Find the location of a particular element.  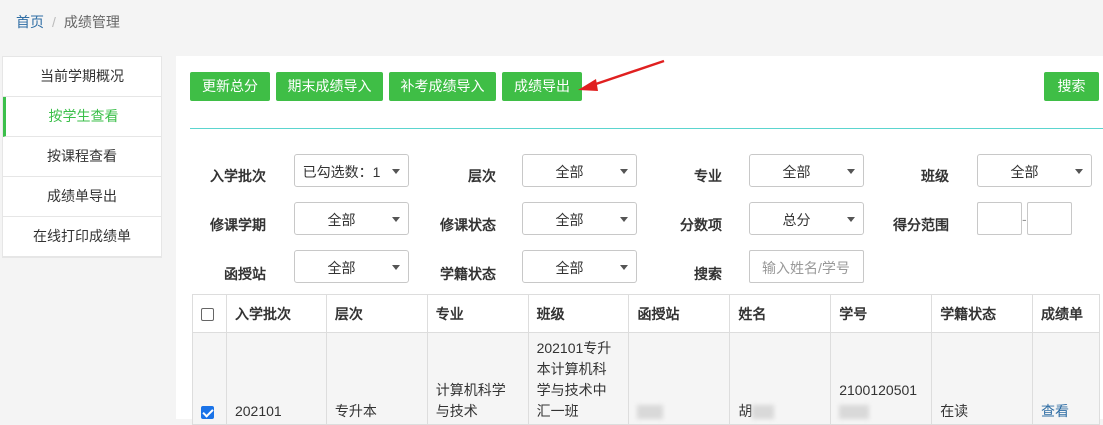

sidebar: 当前学期概况 按学生查看 按课程查看 成绩单导出 在线打印成绩单 is located at coordinates (82, 157).